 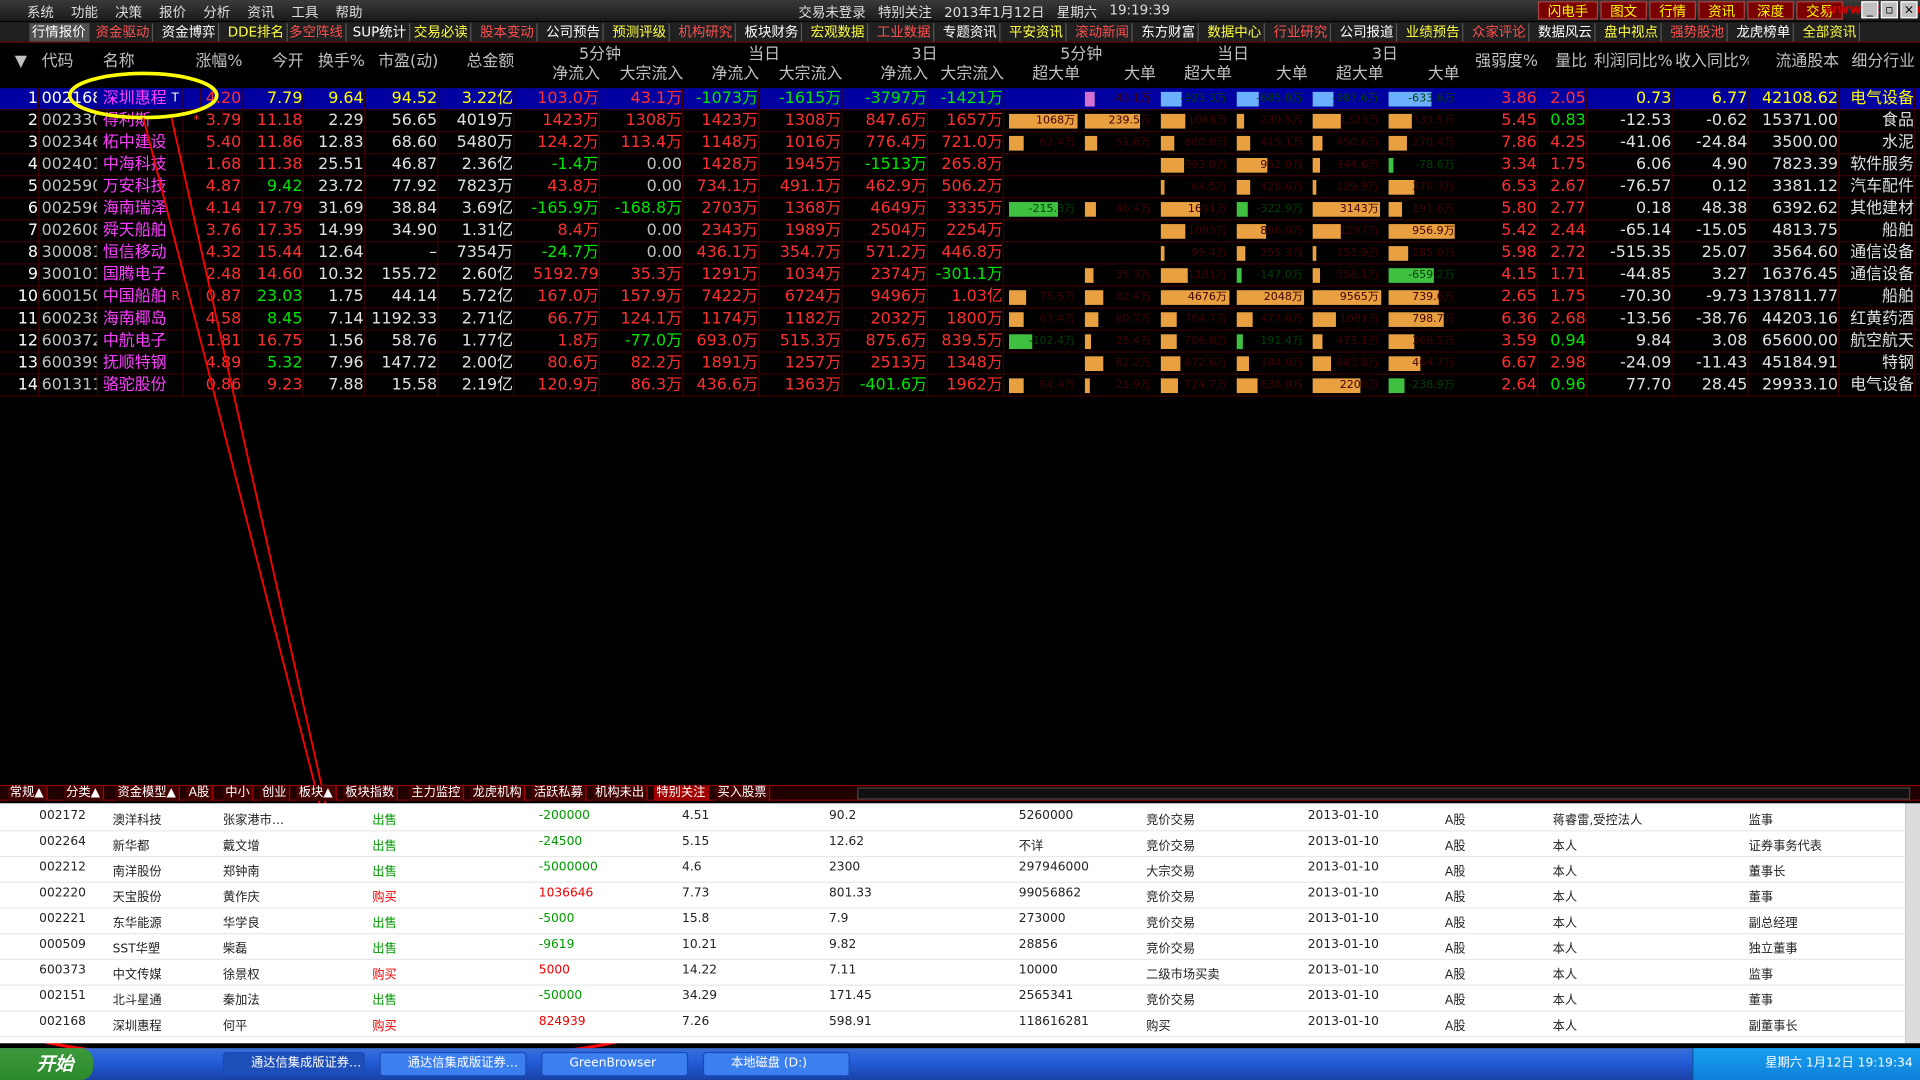 I want to click on header-col: 量比, so click(x=1563, y=62).